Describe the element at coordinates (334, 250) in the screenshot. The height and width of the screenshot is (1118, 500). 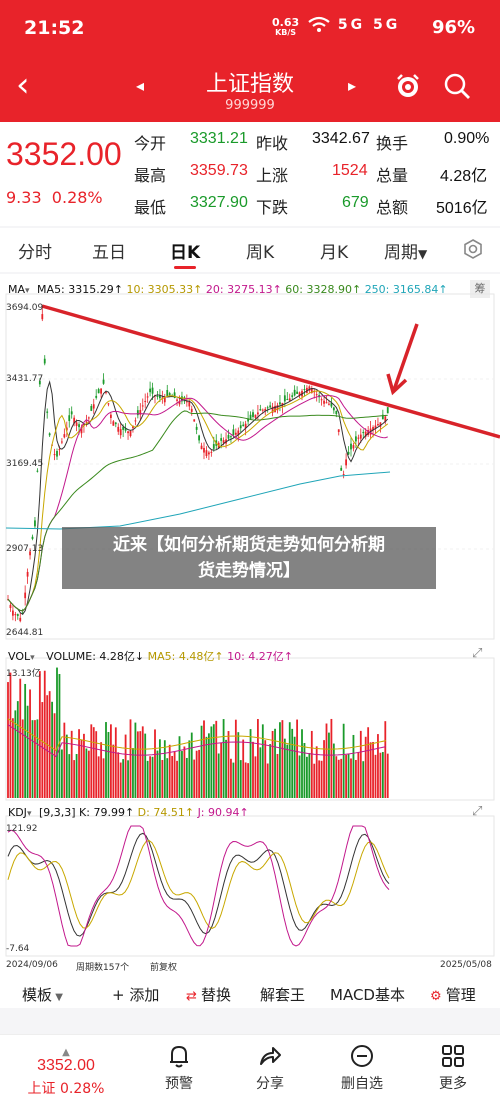
I see `tab-monthly-k: 月K` at that location.